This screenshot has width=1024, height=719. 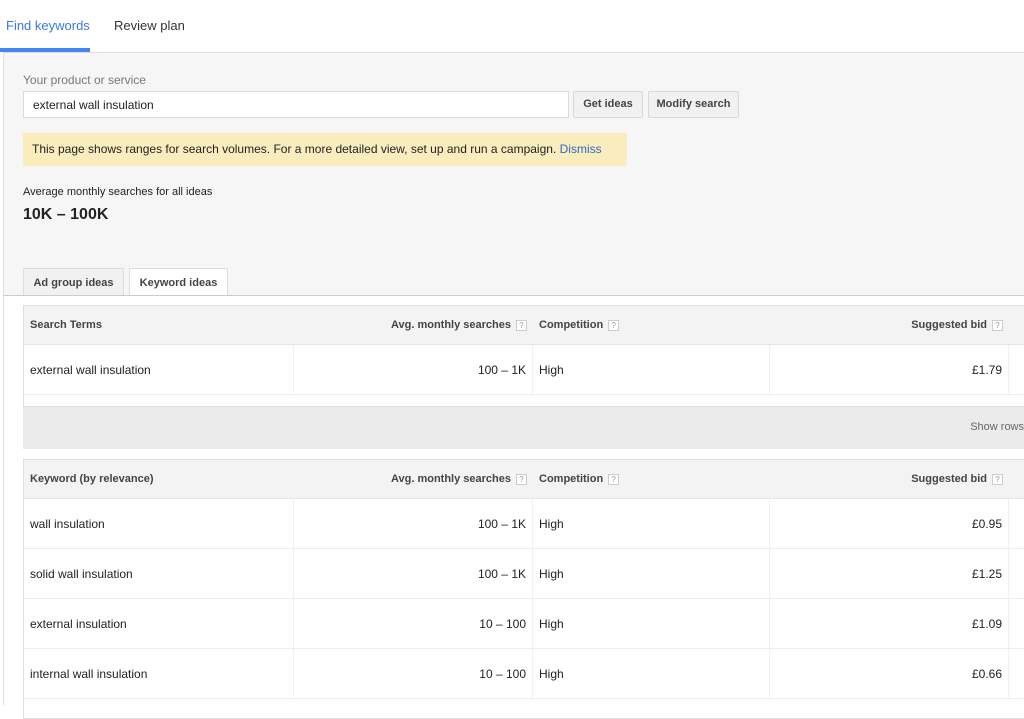 I want to click on column-header: Keyword (by relevance), so click(x=159, y=479).